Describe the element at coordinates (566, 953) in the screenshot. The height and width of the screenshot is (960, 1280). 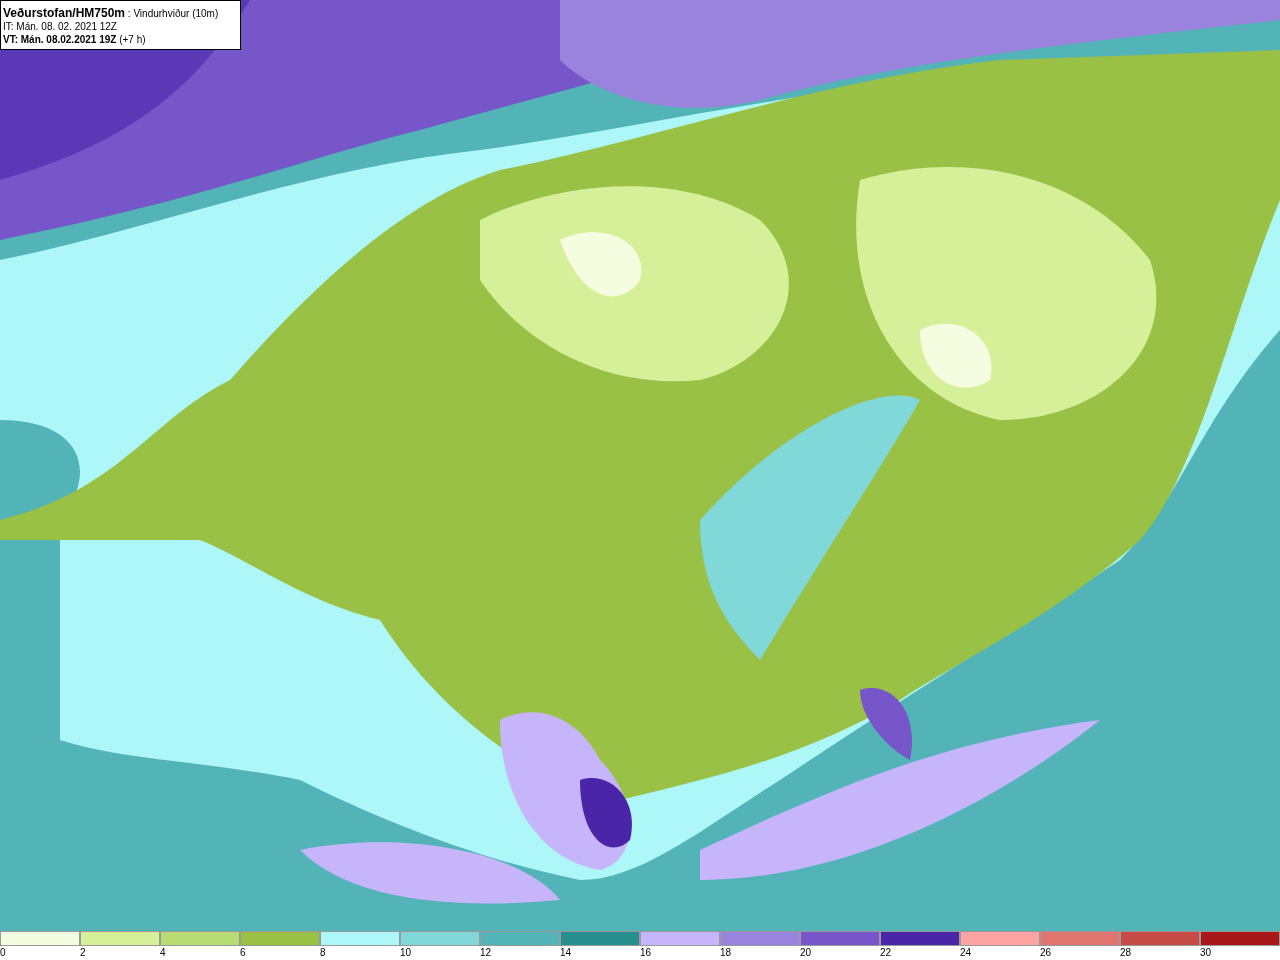
I see `legend-label: 14` at that location.